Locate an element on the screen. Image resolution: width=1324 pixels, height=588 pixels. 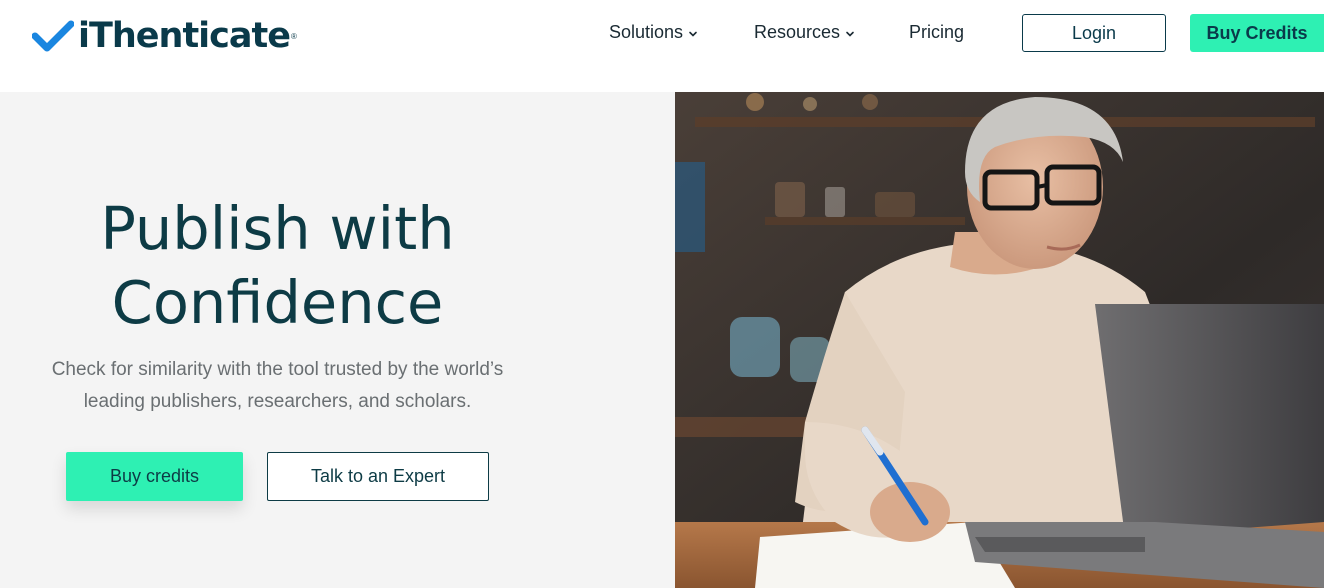
buy-credits-button: Buy credits is located at coordinates (154, 476).